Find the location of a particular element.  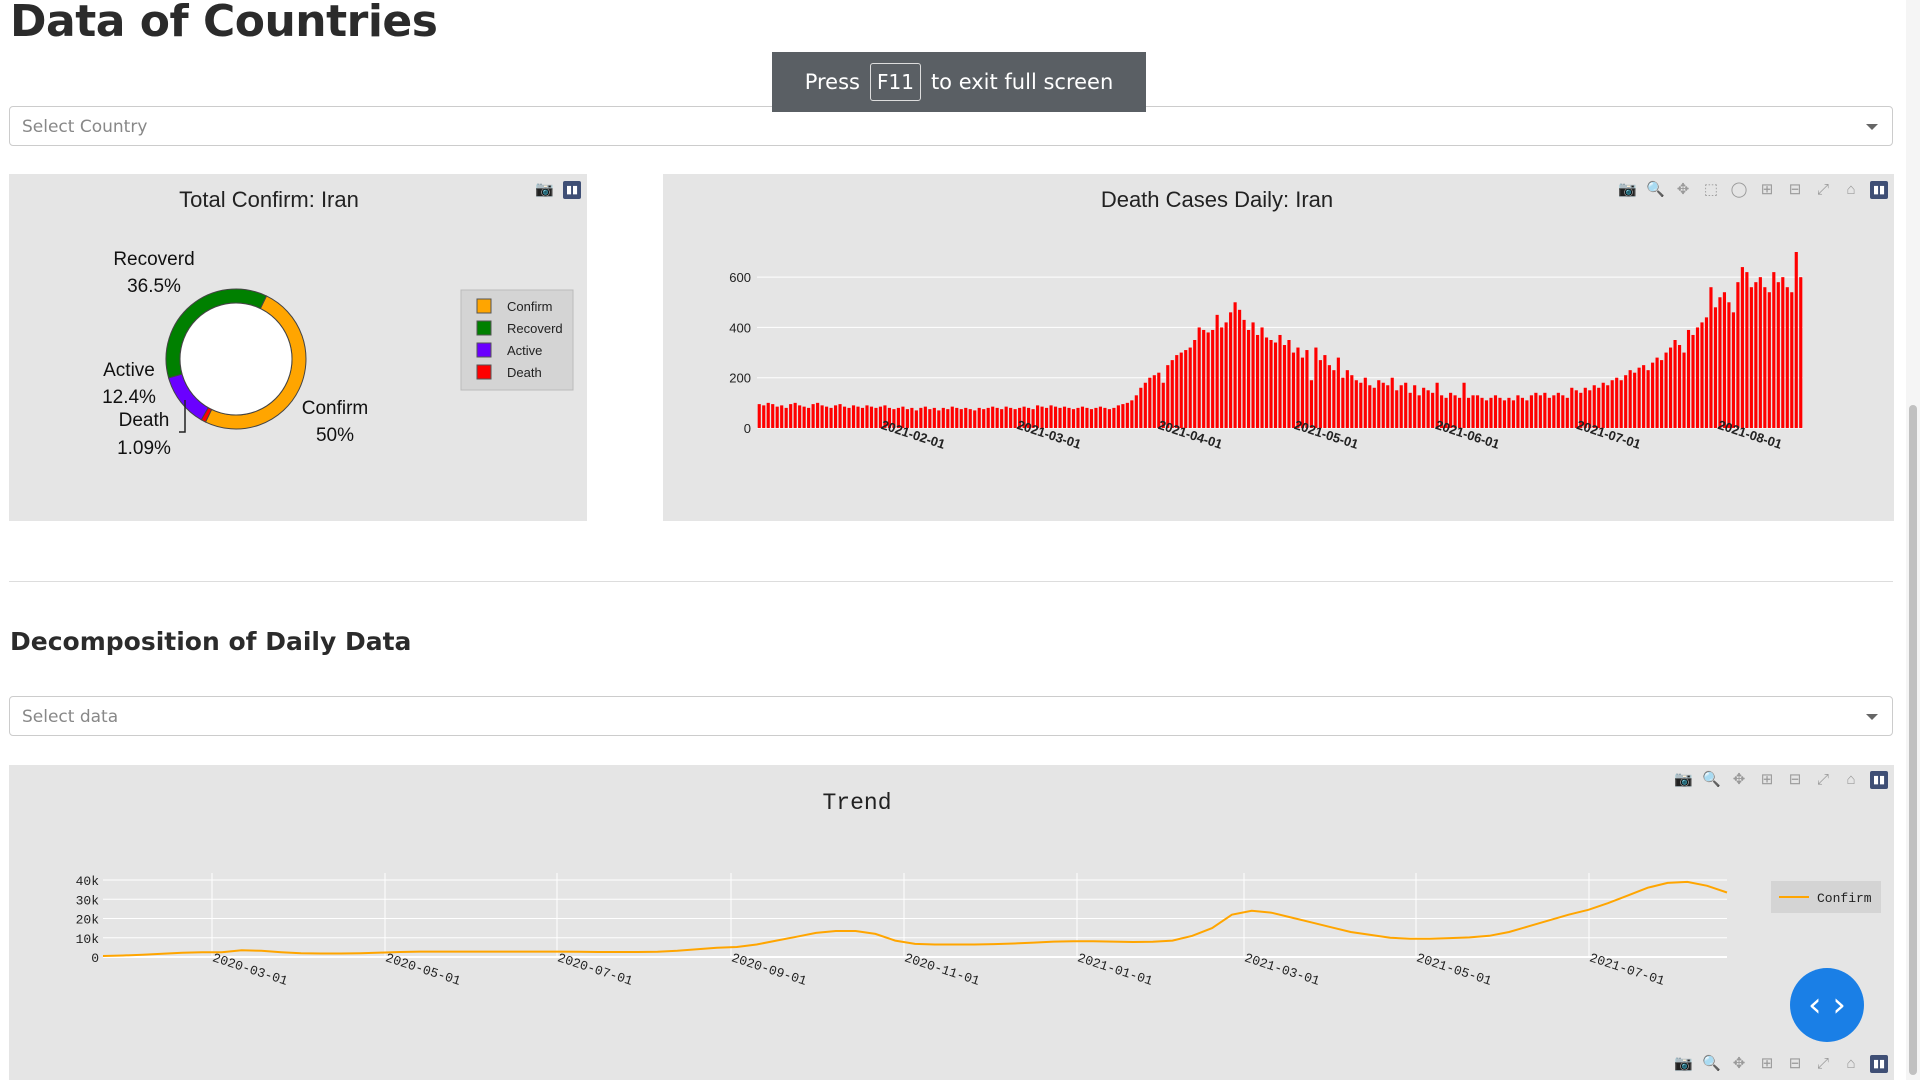

scrollbar-thumb is located at coordinates (1913, 740).